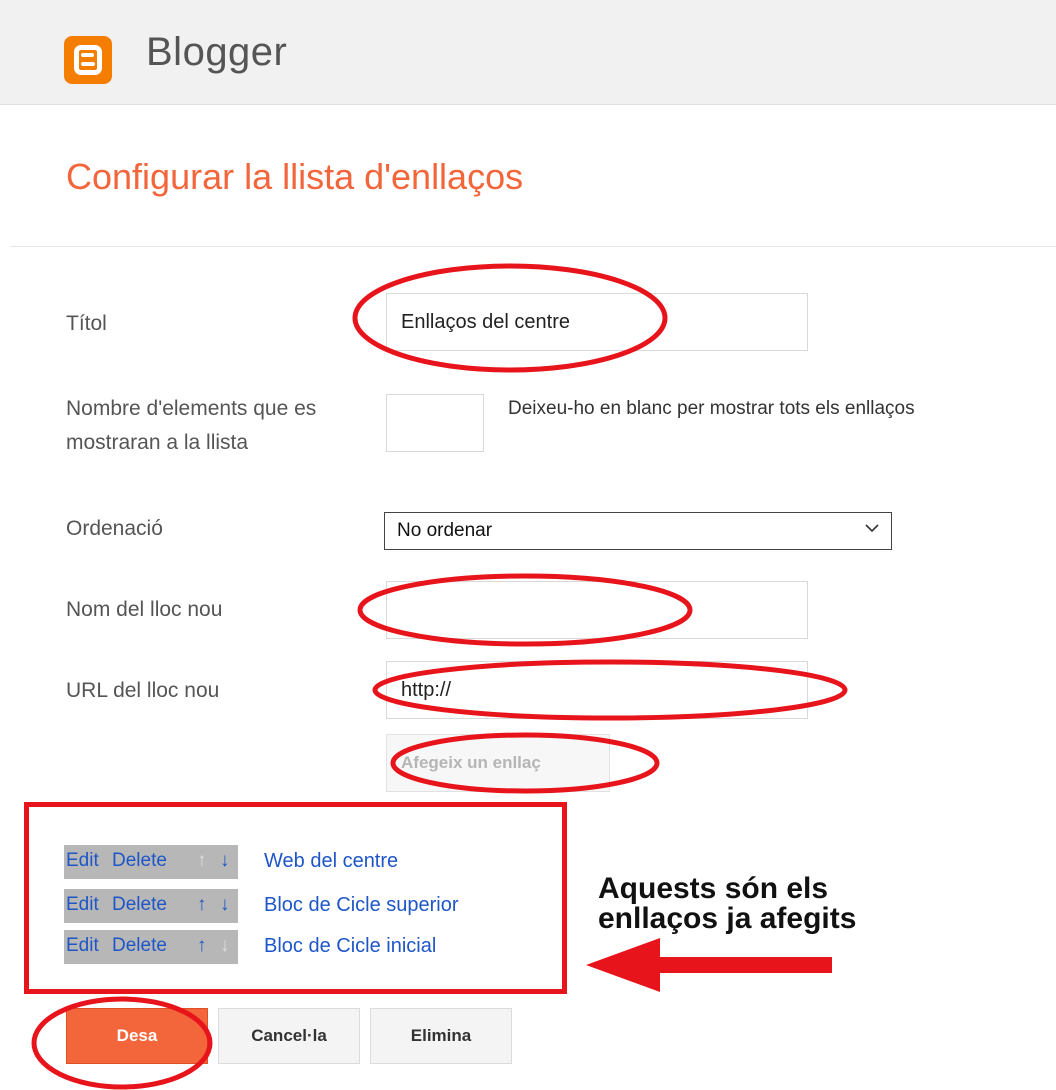  I want to click on sort-select-value: No ordenar, so click(445, 530).